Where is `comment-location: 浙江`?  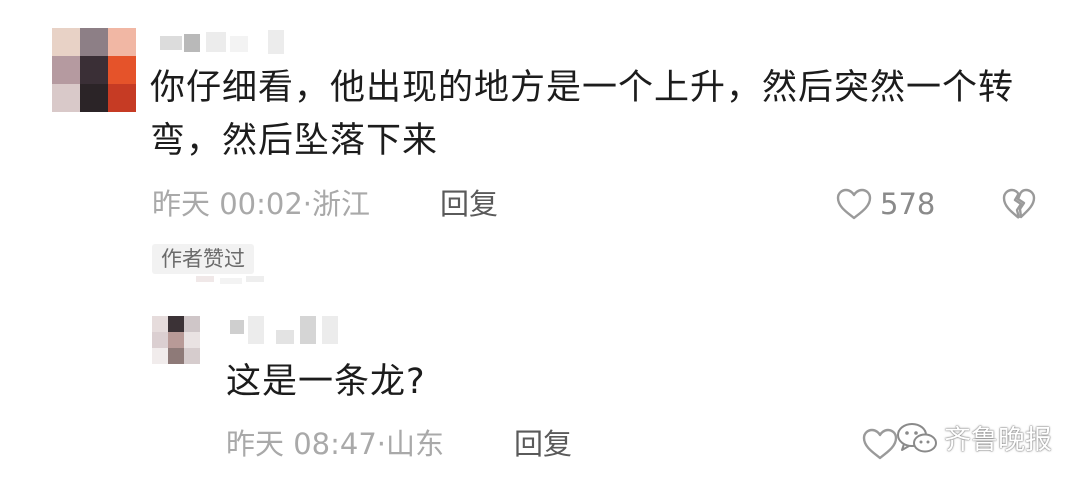
comment-location: 浙江 is located at coordinates (341, 204).